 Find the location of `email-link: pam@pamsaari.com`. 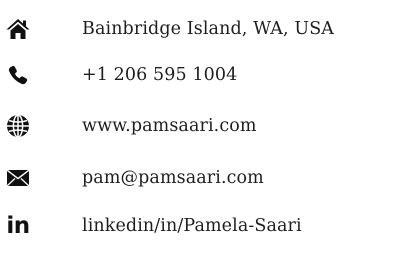

email-link: pam@pamsaari.com is located at coordinates (173, 178).